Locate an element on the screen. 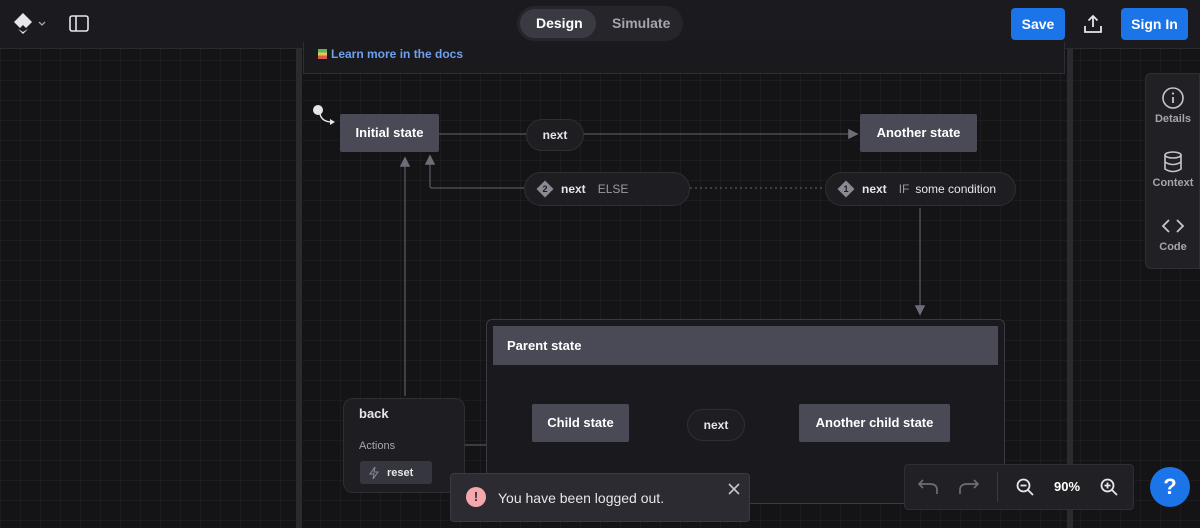  panel-tab-context: Context is located at coordinates (1173, 169).